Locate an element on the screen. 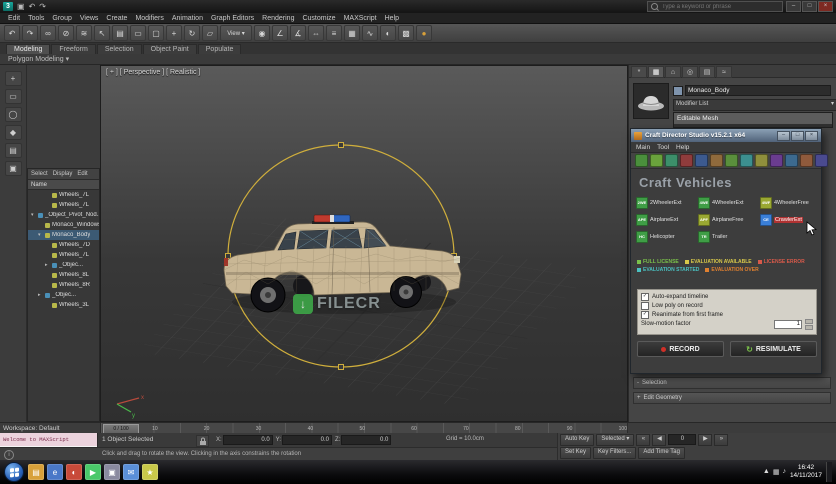 Image resolution: width=836 pixels, height=484 pixels. modifier-stack-row: Editable Mesh is located at coordinates (753, 118).